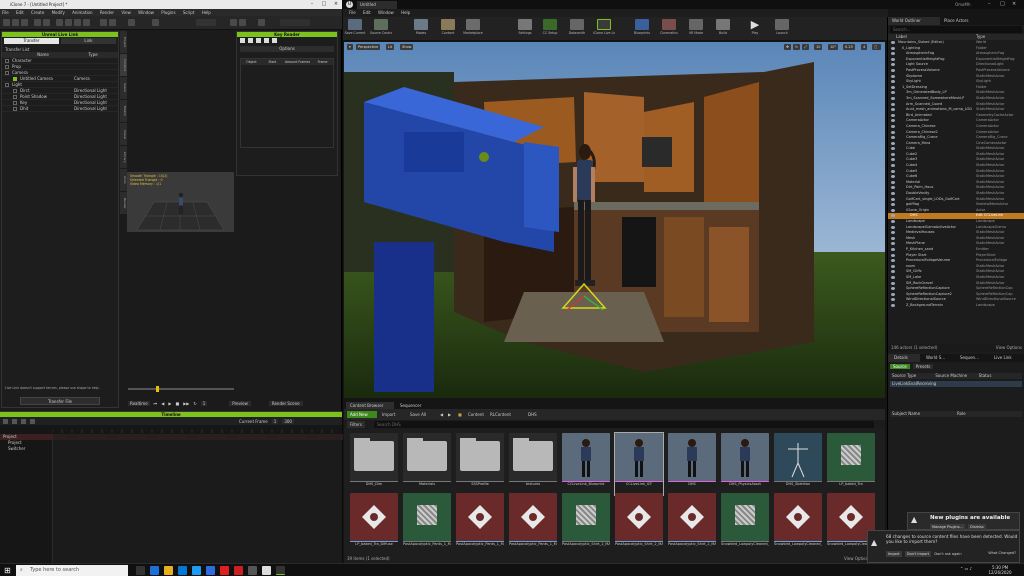 The width and height of the screenshot is (1024, 576). I want to click on snap-icon, so click(242, 22).